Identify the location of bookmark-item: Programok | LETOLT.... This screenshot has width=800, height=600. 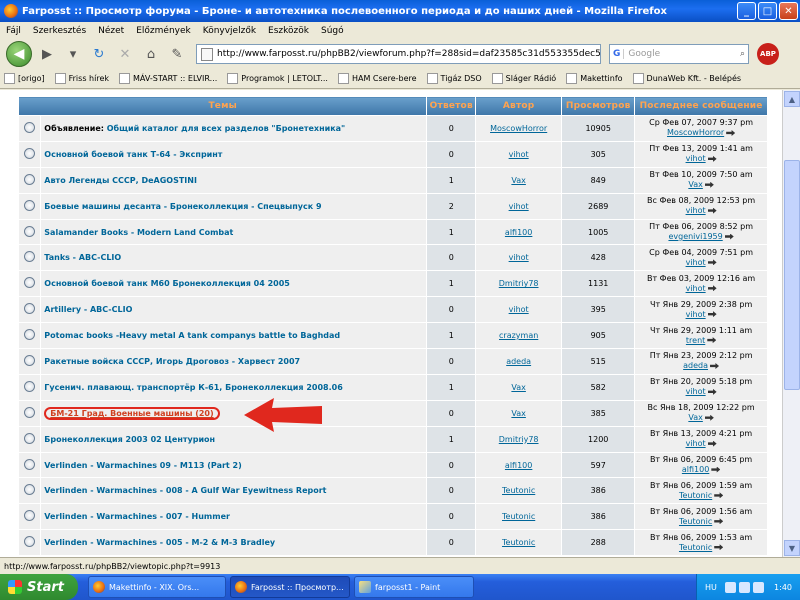
(277, 78).